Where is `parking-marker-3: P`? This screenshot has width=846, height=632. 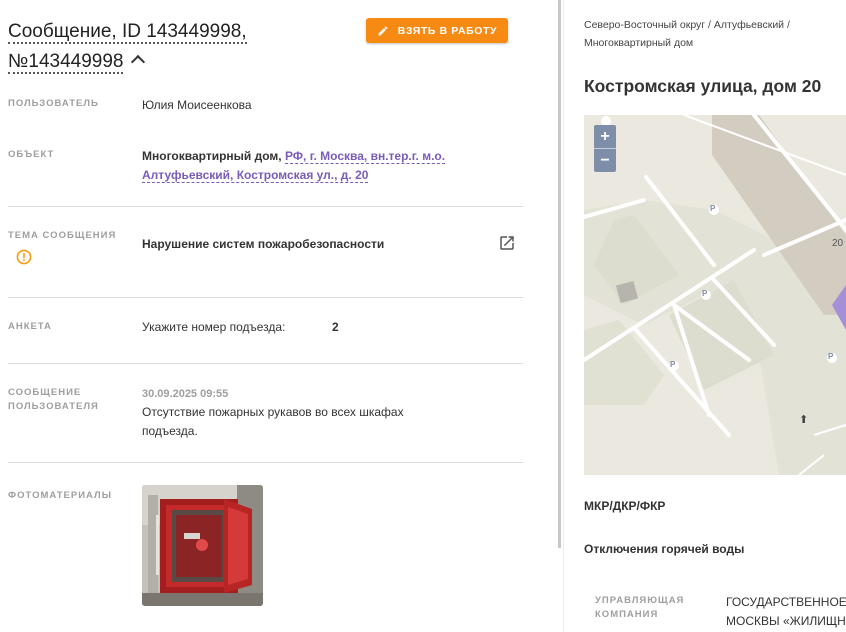
parking-marker-3: P is located at coordinates (673, 364).